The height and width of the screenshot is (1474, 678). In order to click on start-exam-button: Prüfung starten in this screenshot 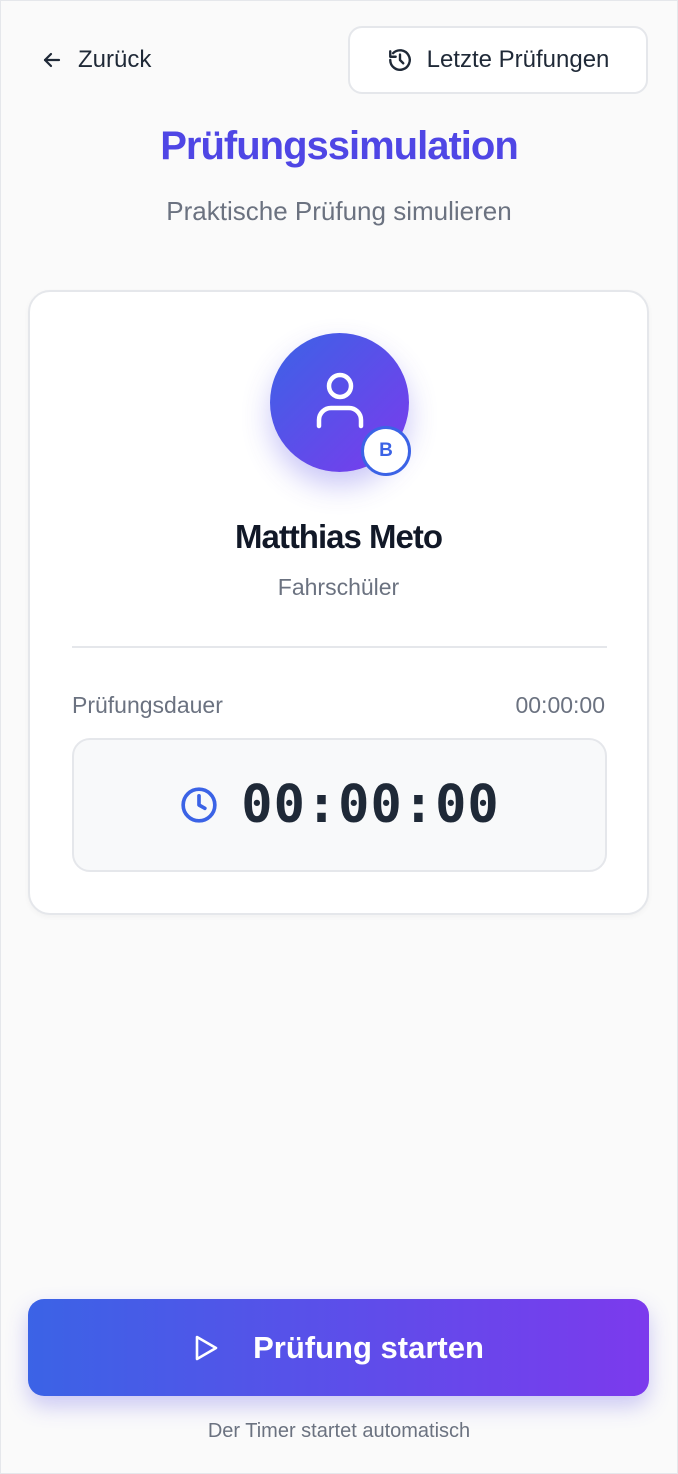, I will do `click(338, 1347)`.